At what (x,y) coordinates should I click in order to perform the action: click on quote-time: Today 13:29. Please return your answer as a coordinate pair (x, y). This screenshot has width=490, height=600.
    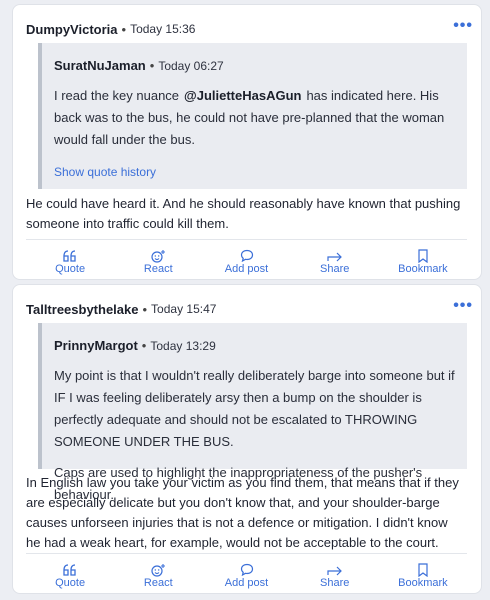
    Looking at the image, I should click on (183, 346).